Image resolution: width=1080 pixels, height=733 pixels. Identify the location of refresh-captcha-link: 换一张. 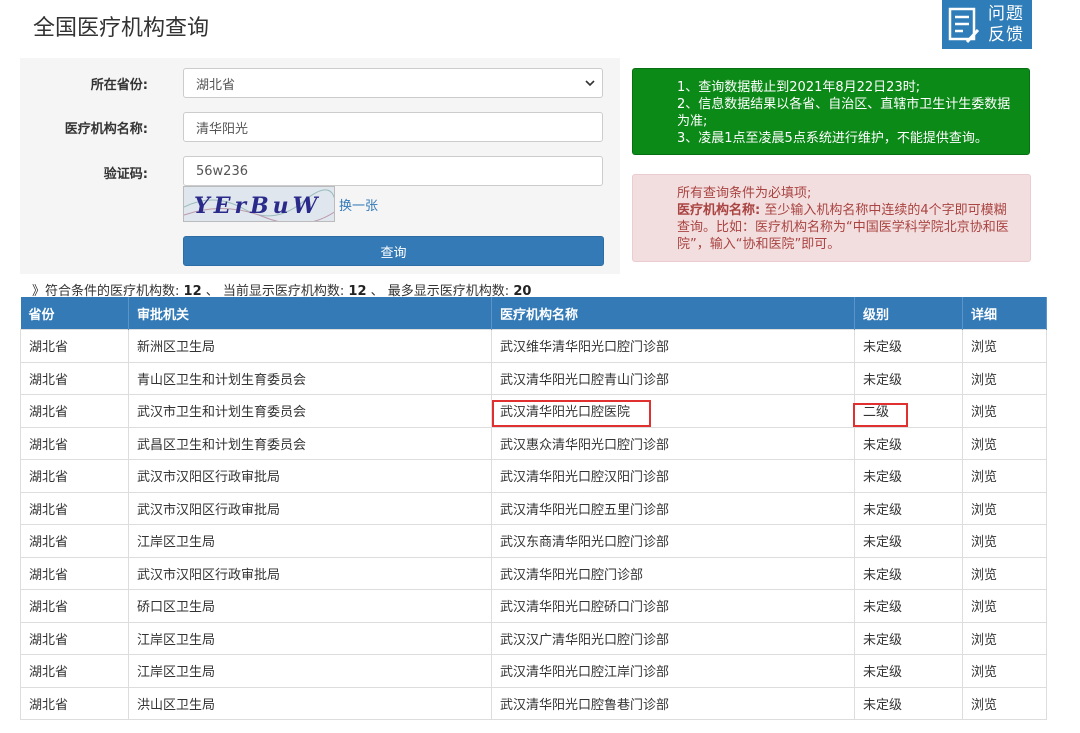
(358, 204).